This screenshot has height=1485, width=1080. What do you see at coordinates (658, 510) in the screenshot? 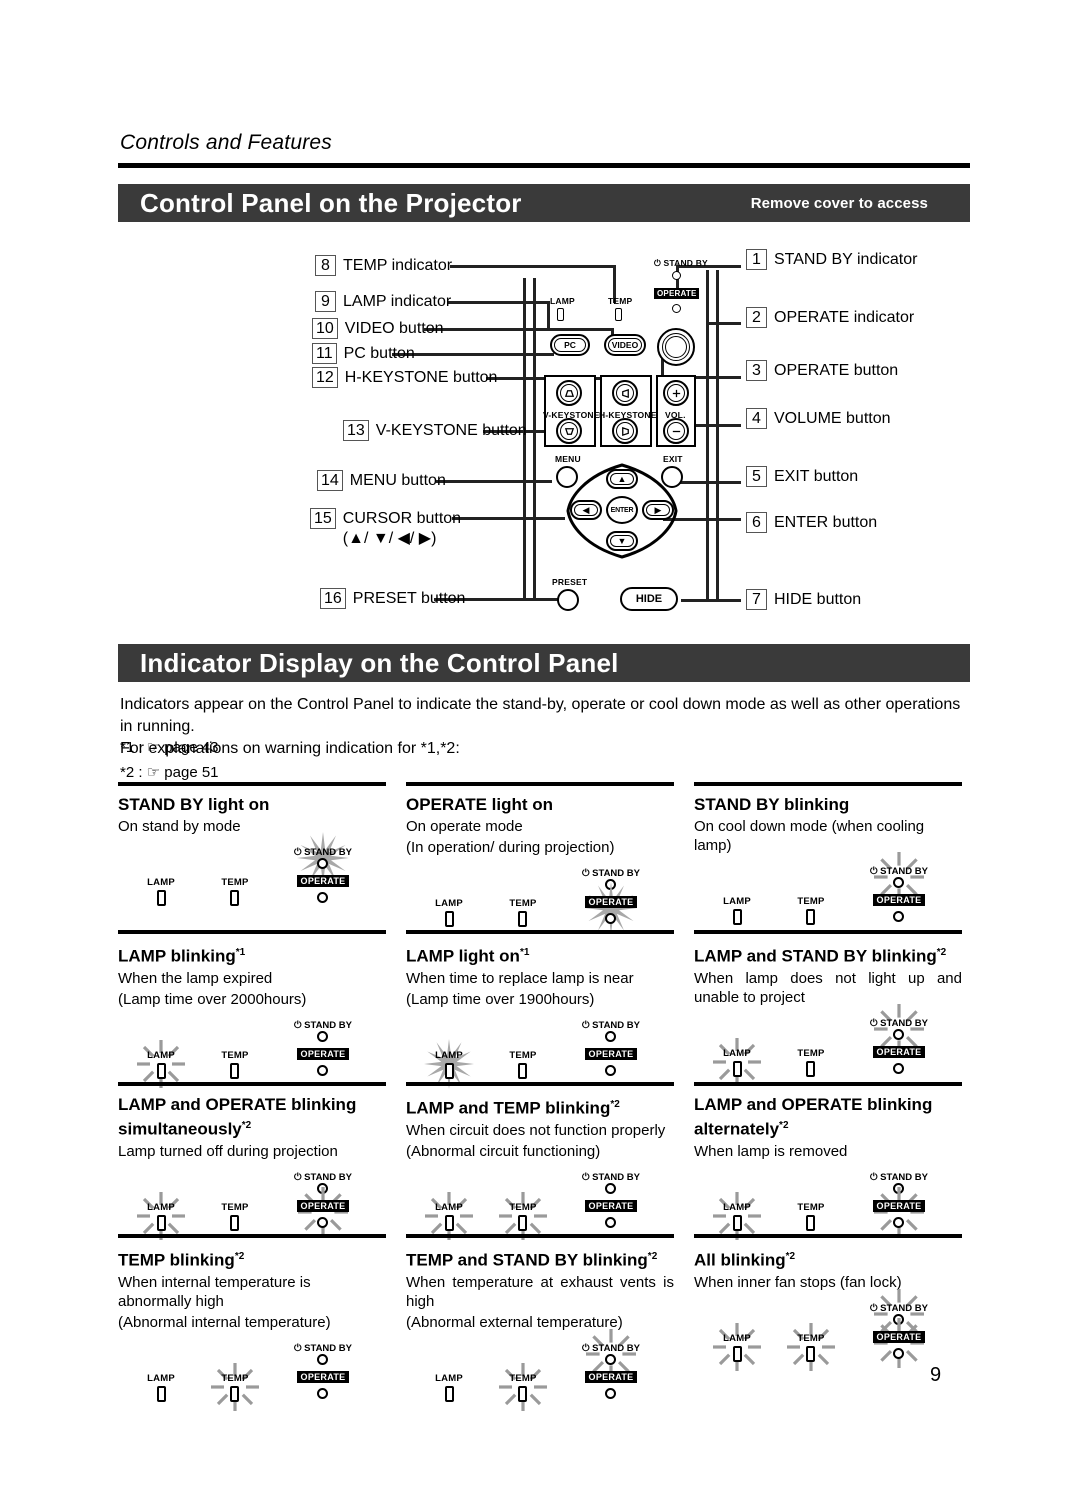
I see `cursor-right-button: ▶` at bounding box center [658, 510].